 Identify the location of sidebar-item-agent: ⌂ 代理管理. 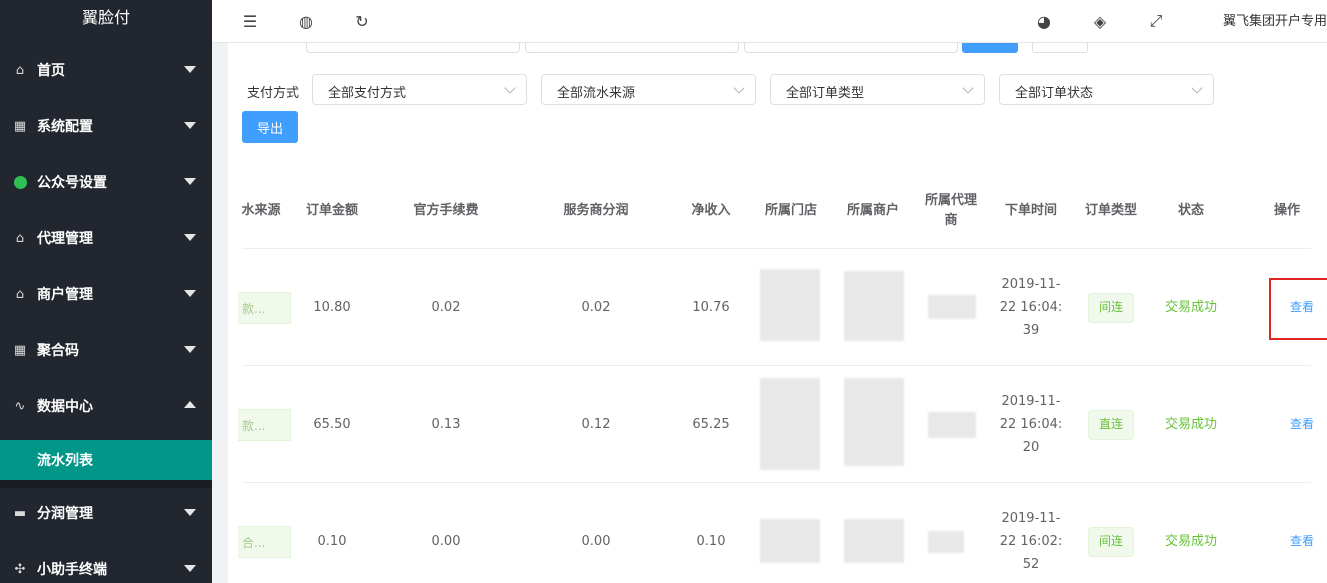
(106, 238).